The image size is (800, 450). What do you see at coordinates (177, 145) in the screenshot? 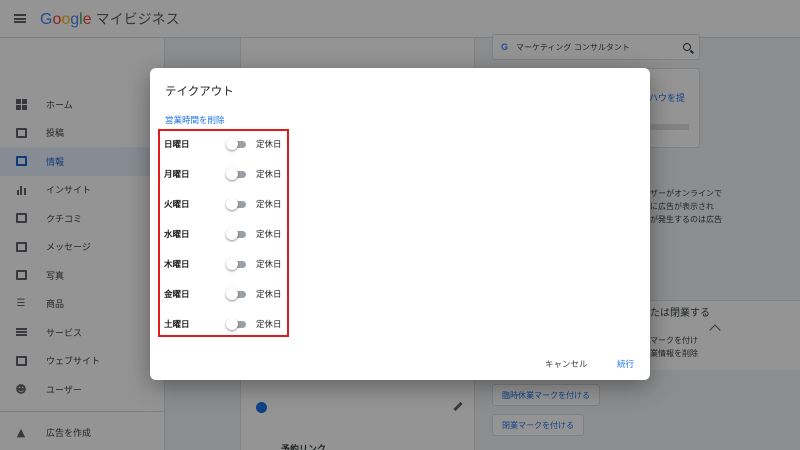
I see `day-label: 日曜日` at bounding box center [177, 145].